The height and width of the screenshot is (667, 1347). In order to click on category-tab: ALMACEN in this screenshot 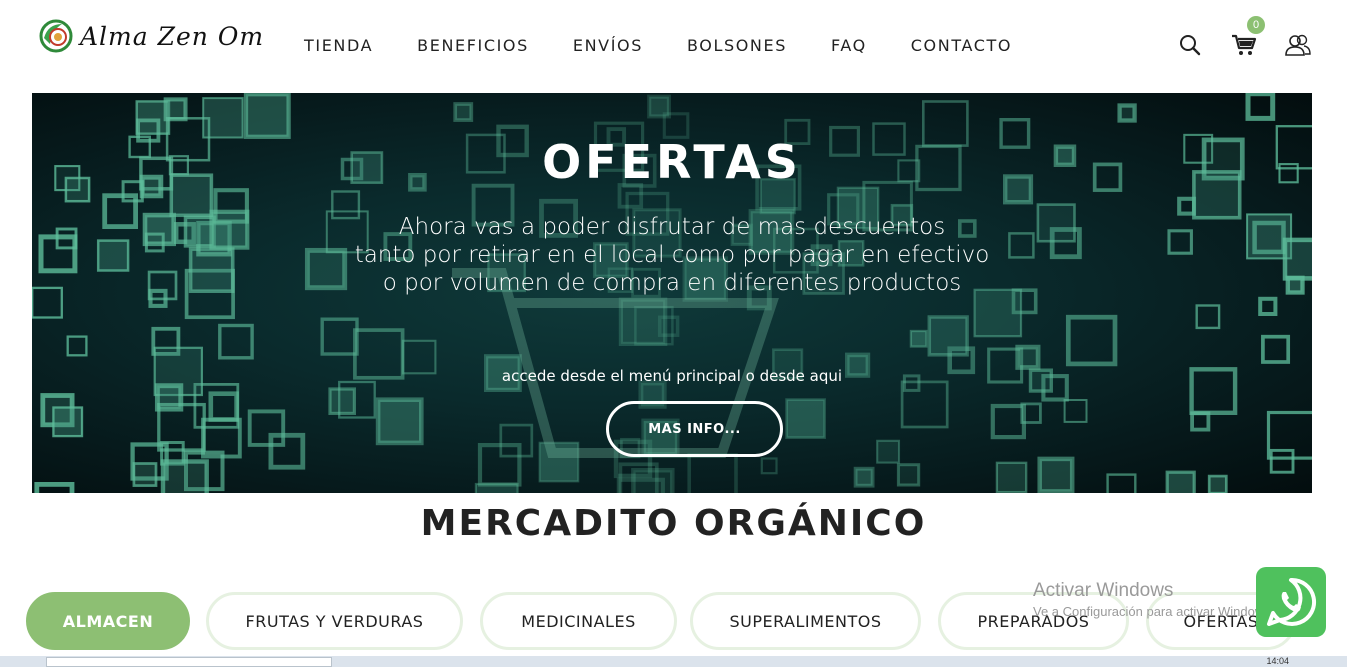, I will do `click(108, 621)`.